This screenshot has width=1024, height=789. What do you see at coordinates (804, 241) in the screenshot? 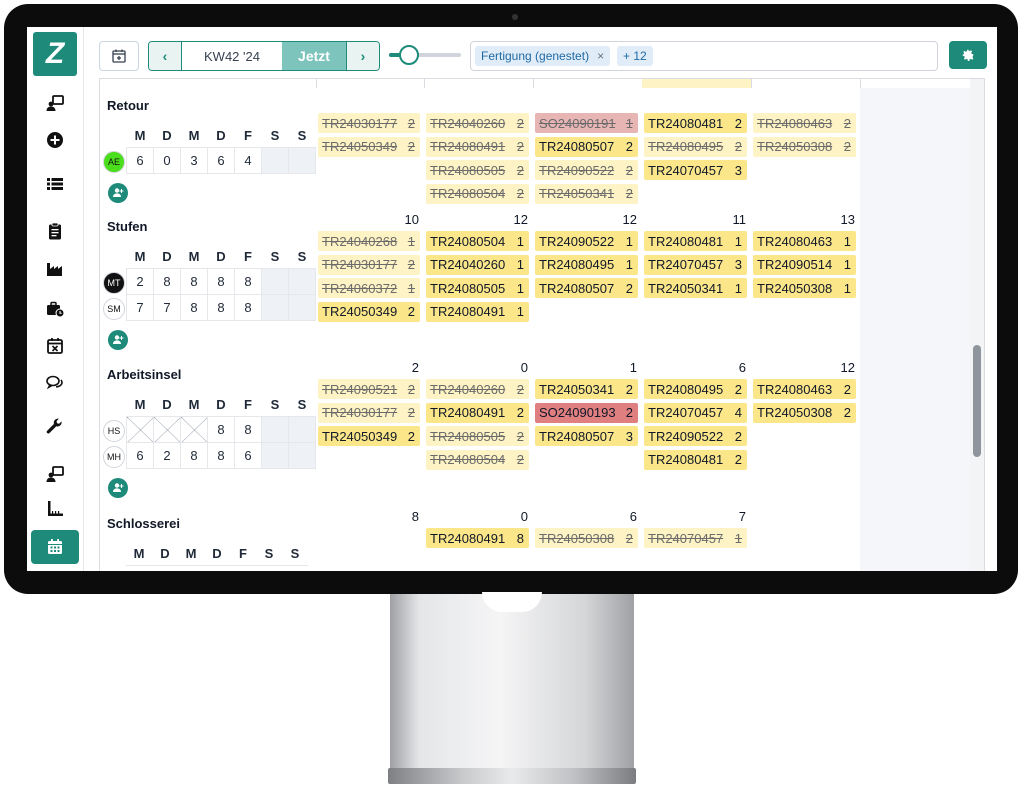
I see `order-item: TR24080463 1` at bounding box center [804, 241].